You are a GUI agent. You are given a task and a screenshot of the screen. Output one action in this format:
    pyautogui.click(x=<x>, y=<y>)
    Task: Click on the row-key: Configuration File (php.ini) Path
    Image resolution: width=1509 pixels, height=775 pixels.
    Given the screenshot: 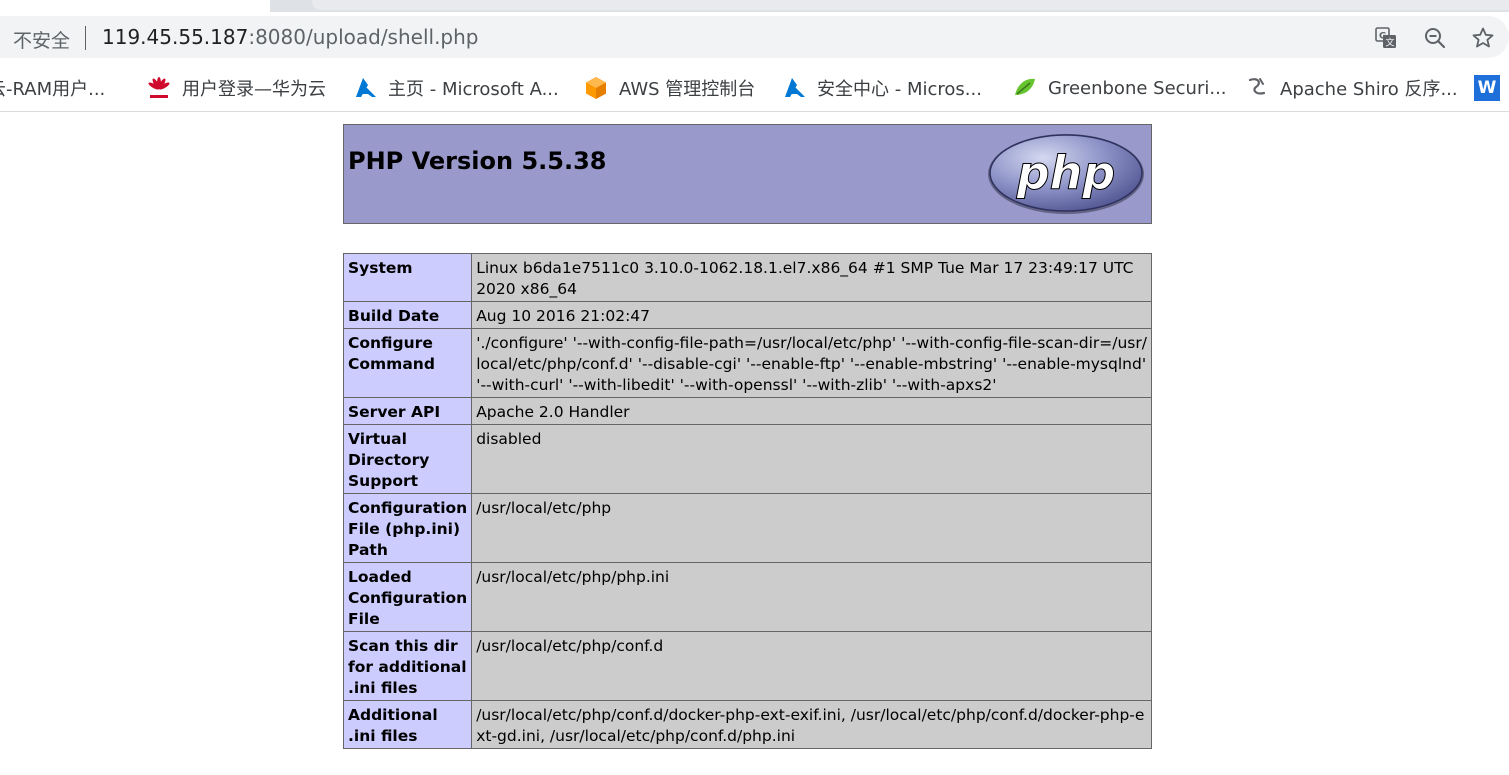 What is the action you would take?
    pyautogui.click(x=407, y=528)
    